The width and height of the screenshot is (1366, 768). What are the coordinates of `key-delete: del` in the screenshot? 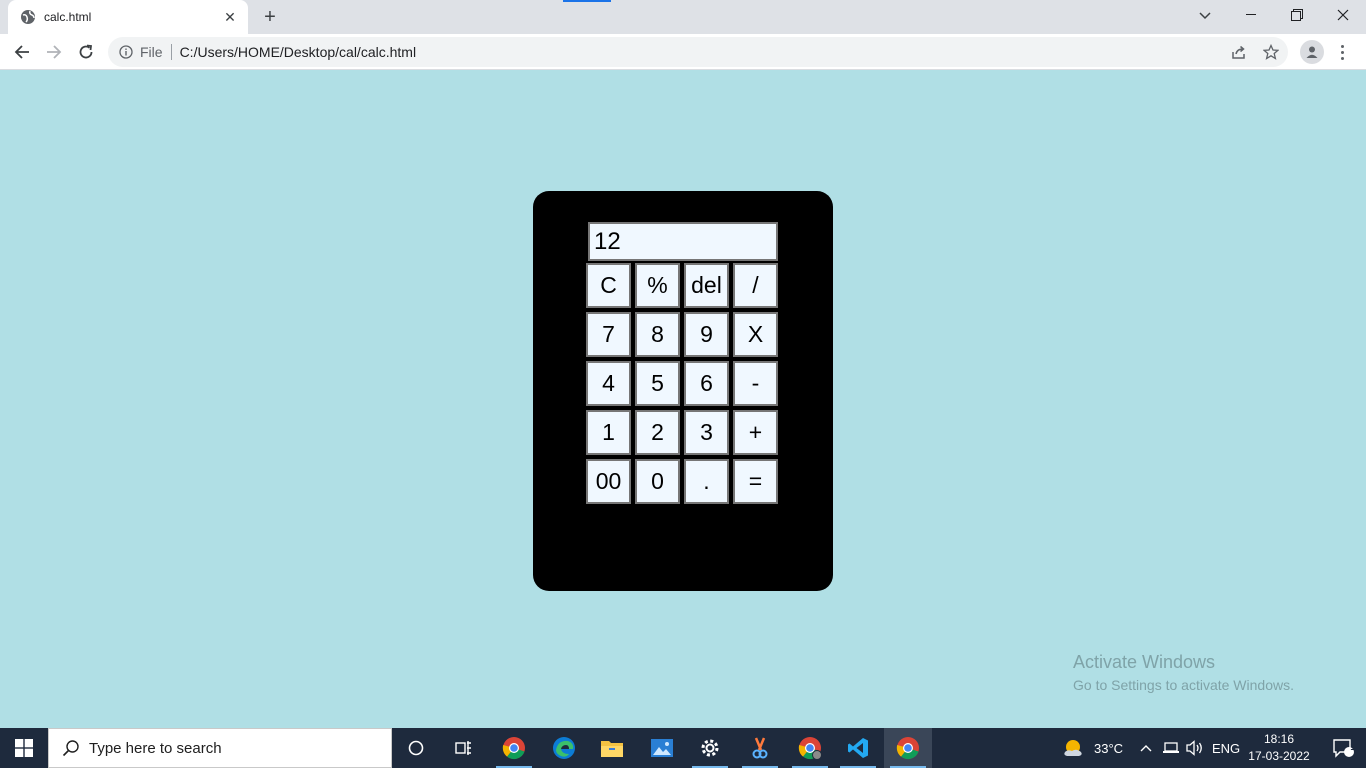 It's located at (706, 285).